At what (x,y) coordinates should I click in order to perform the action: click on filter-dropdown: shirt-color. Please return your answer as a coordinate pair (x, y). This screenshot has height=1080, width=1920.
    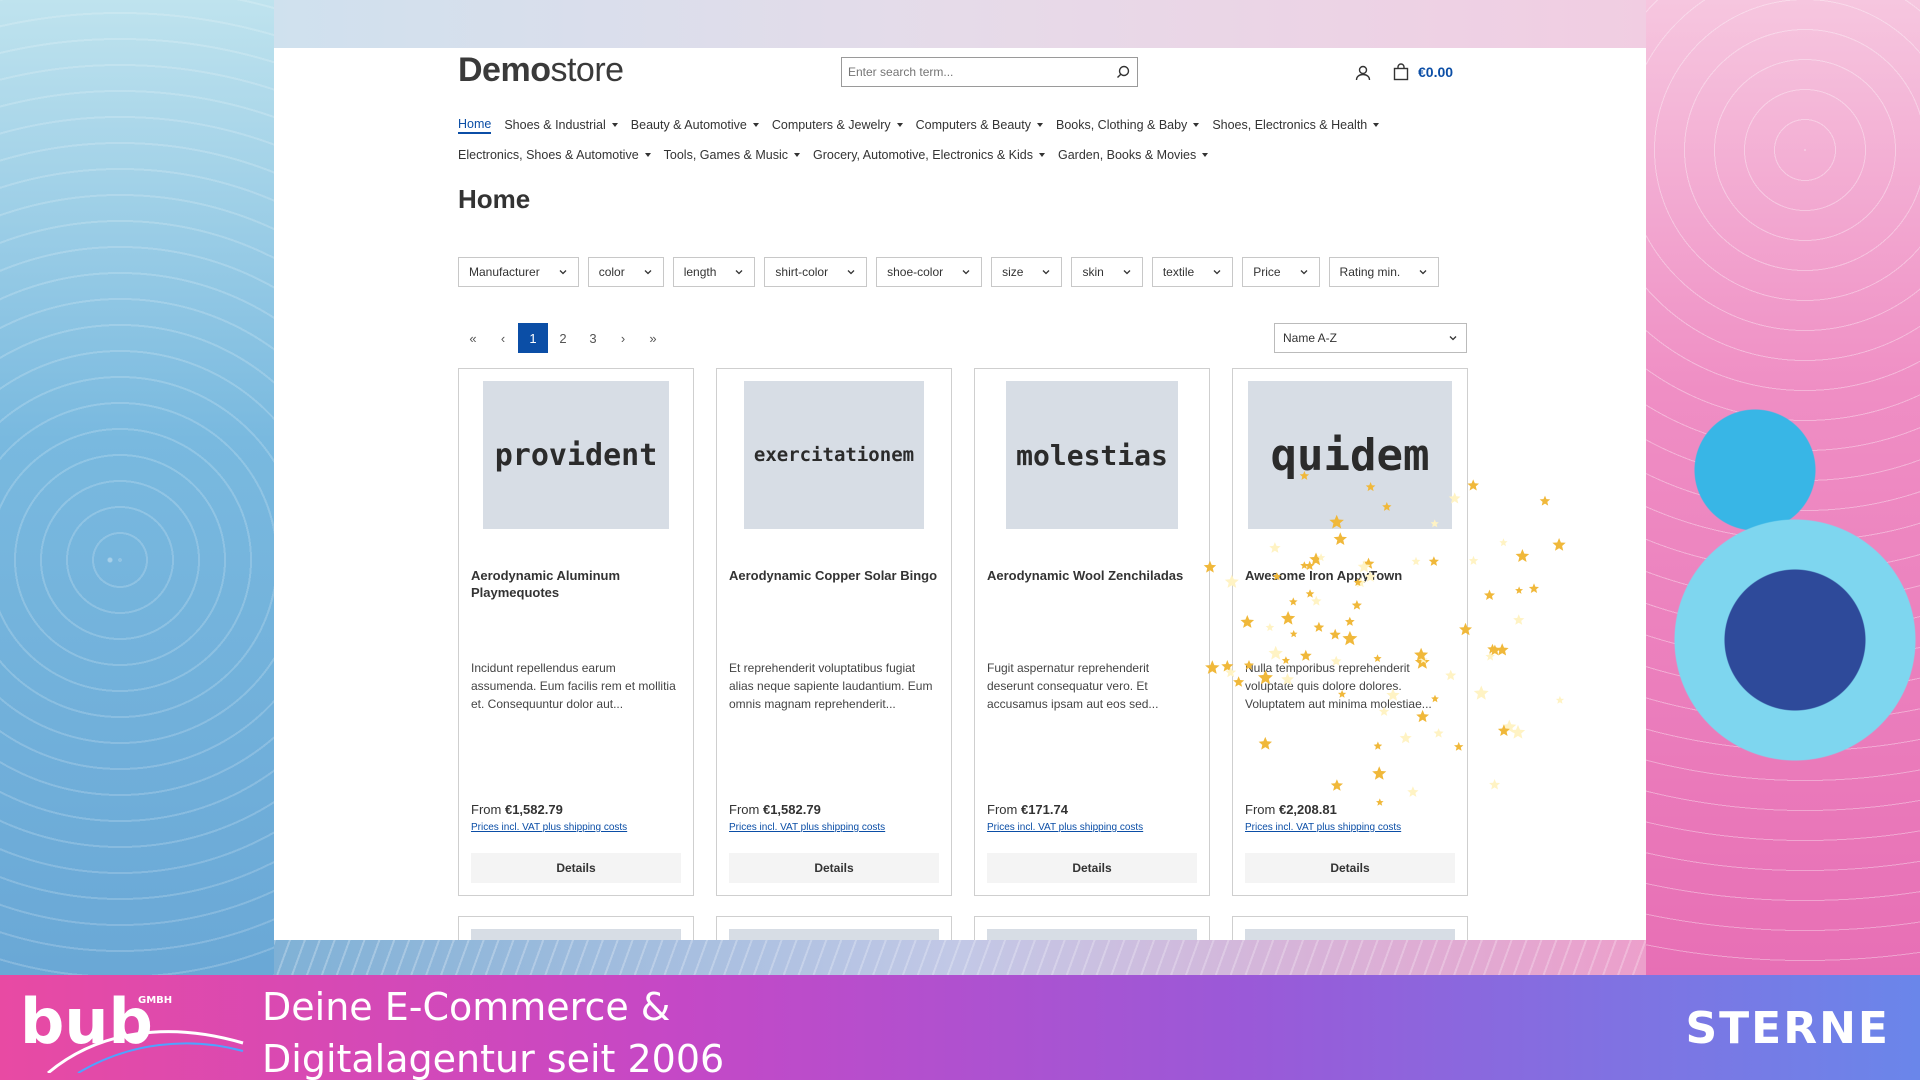
    Looking at the image, I should click on (816, 272).